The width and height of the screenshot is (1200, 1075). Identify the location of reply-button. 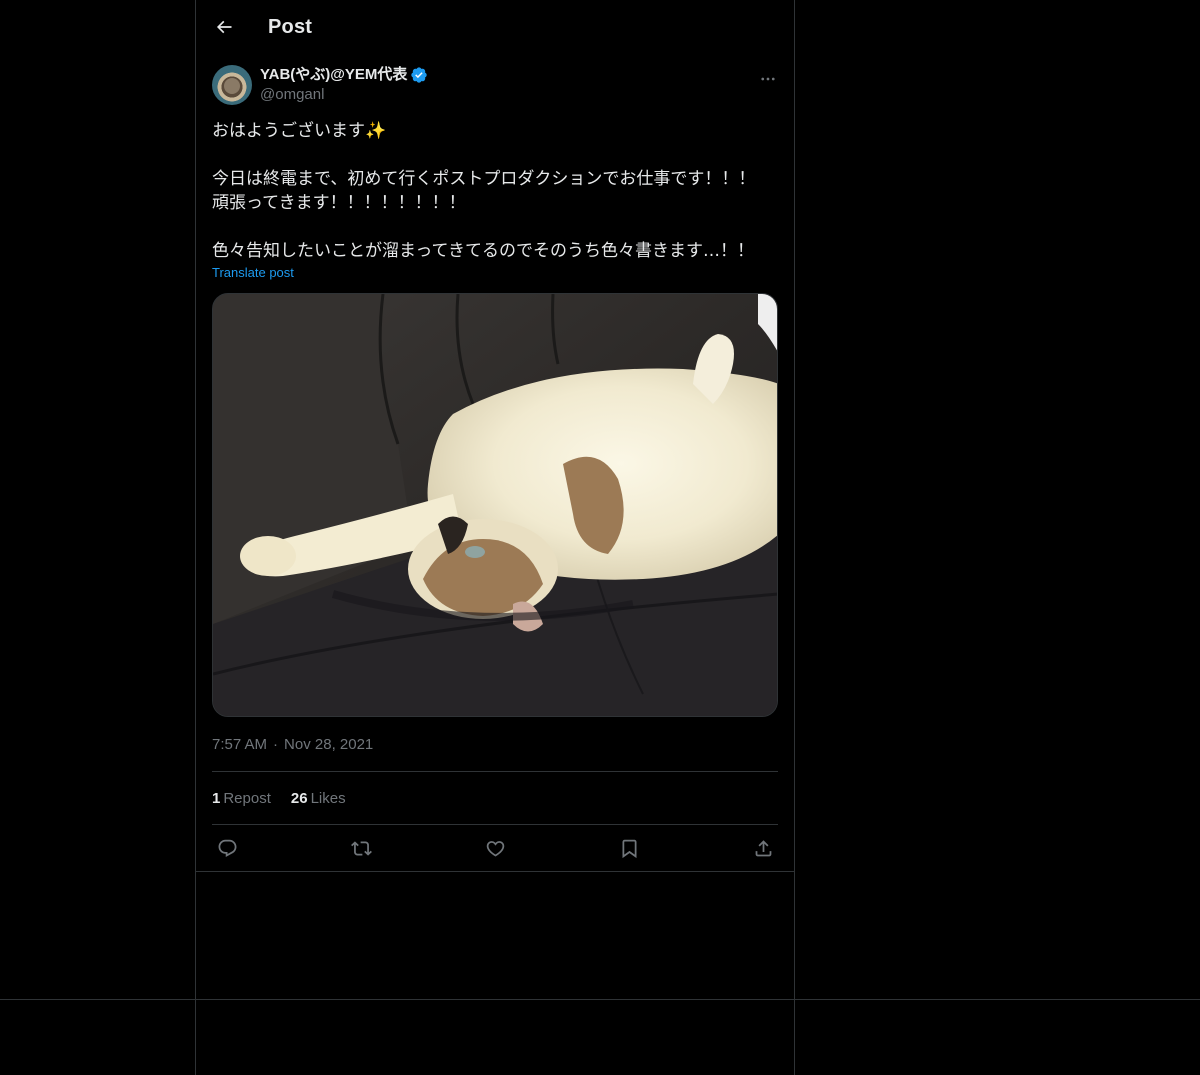
(227, 848).